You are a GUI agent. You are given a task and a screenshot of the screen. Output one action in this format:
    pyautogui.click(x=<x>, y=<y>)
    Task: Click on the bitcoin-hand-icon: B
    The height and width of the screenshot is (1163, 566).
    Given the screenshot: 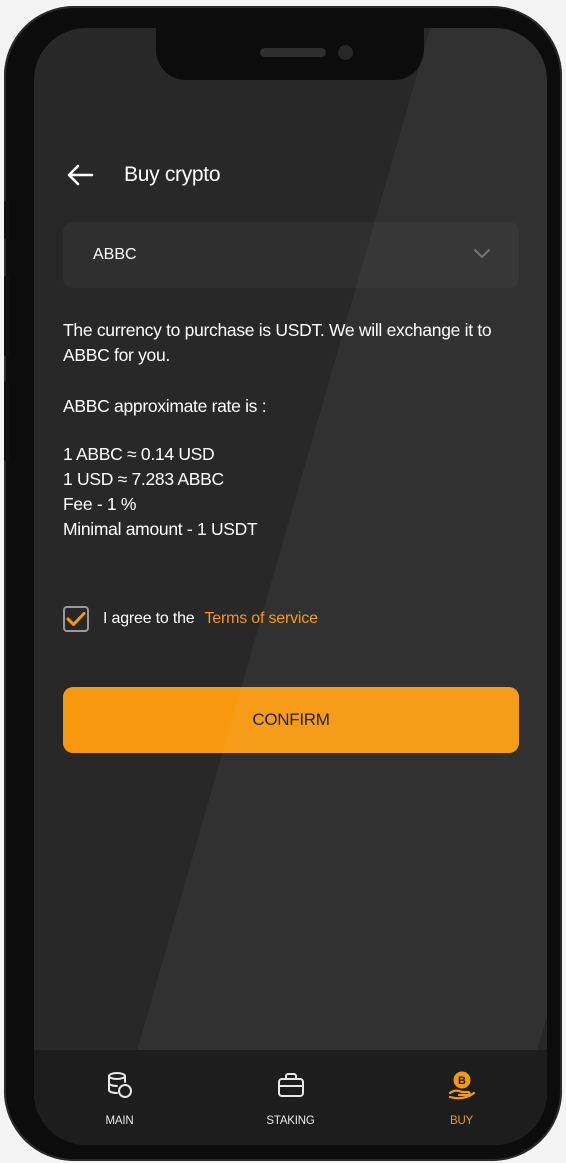 What is the action you would take?
    pyautogui.click(x=462, y=1087)
    